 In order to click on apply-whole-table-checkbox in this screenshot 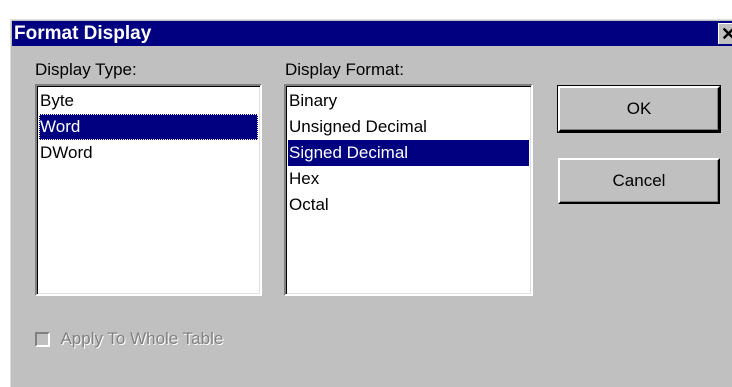, I will do `click(42, 339)`.